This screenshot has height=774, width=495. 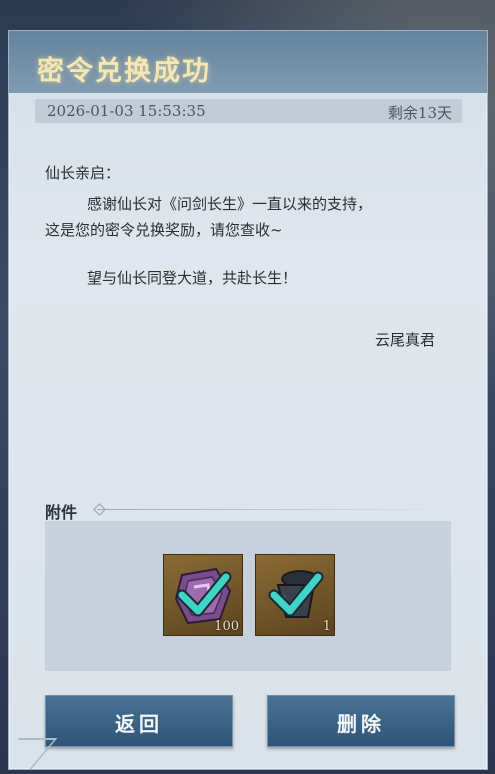 I want to click on attachments-divider, so click(x=277, y=509).